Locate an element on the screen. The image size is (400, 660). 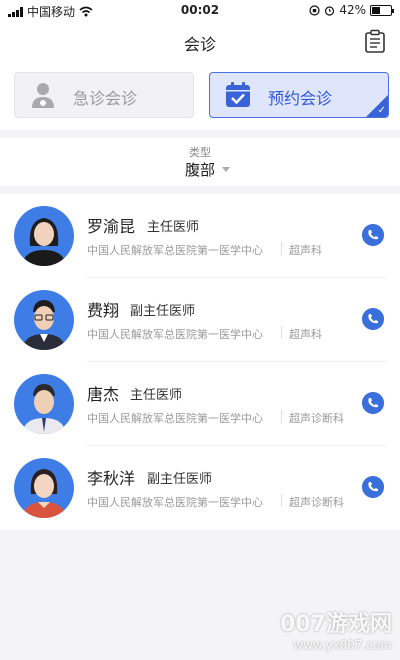
status-bar: 中国移动 00:02 42% is located at coordinates (200, 11).